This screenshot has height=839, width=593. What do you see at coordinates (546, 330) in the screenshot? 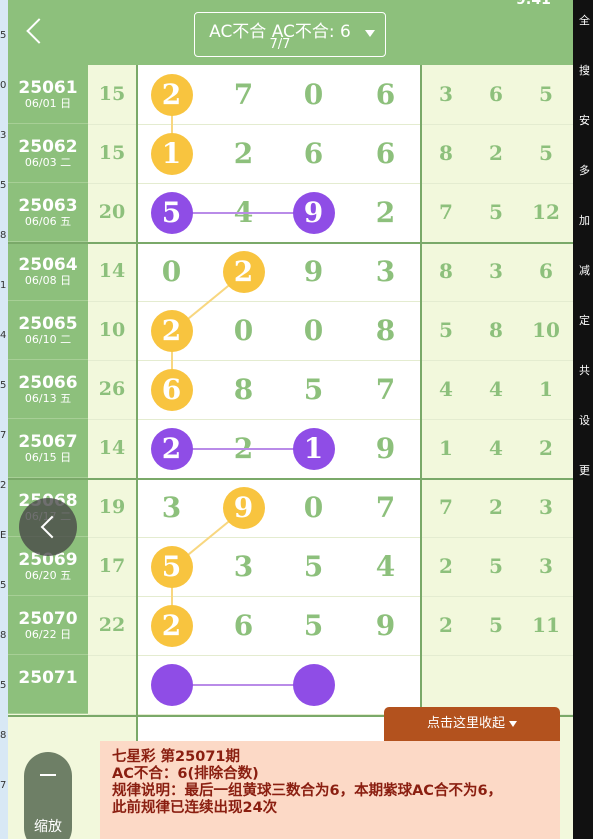
I see `stat-cell: 10` at bounding box center [546, 330].